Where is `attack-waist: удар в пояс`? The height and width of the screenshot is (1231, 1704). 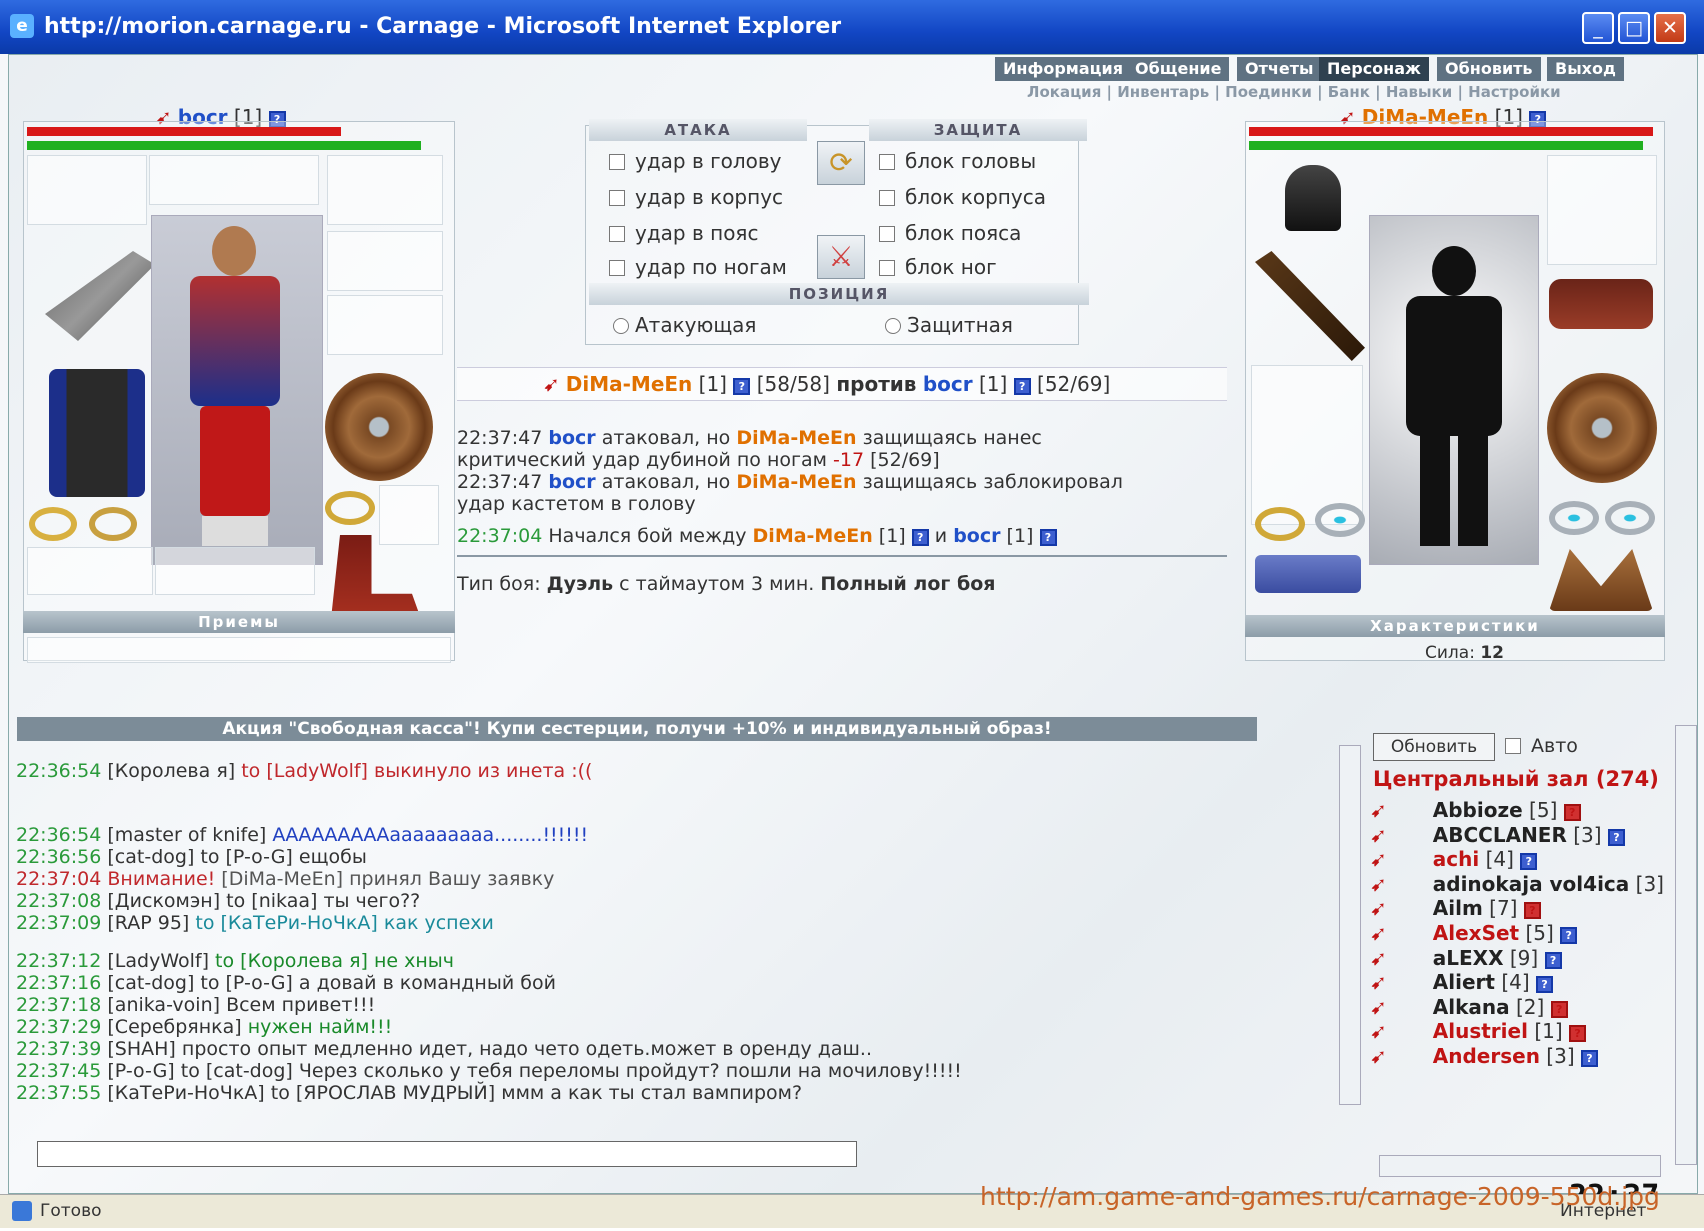 attack-waist: удар в пояс is located at coordinates (683, 233).